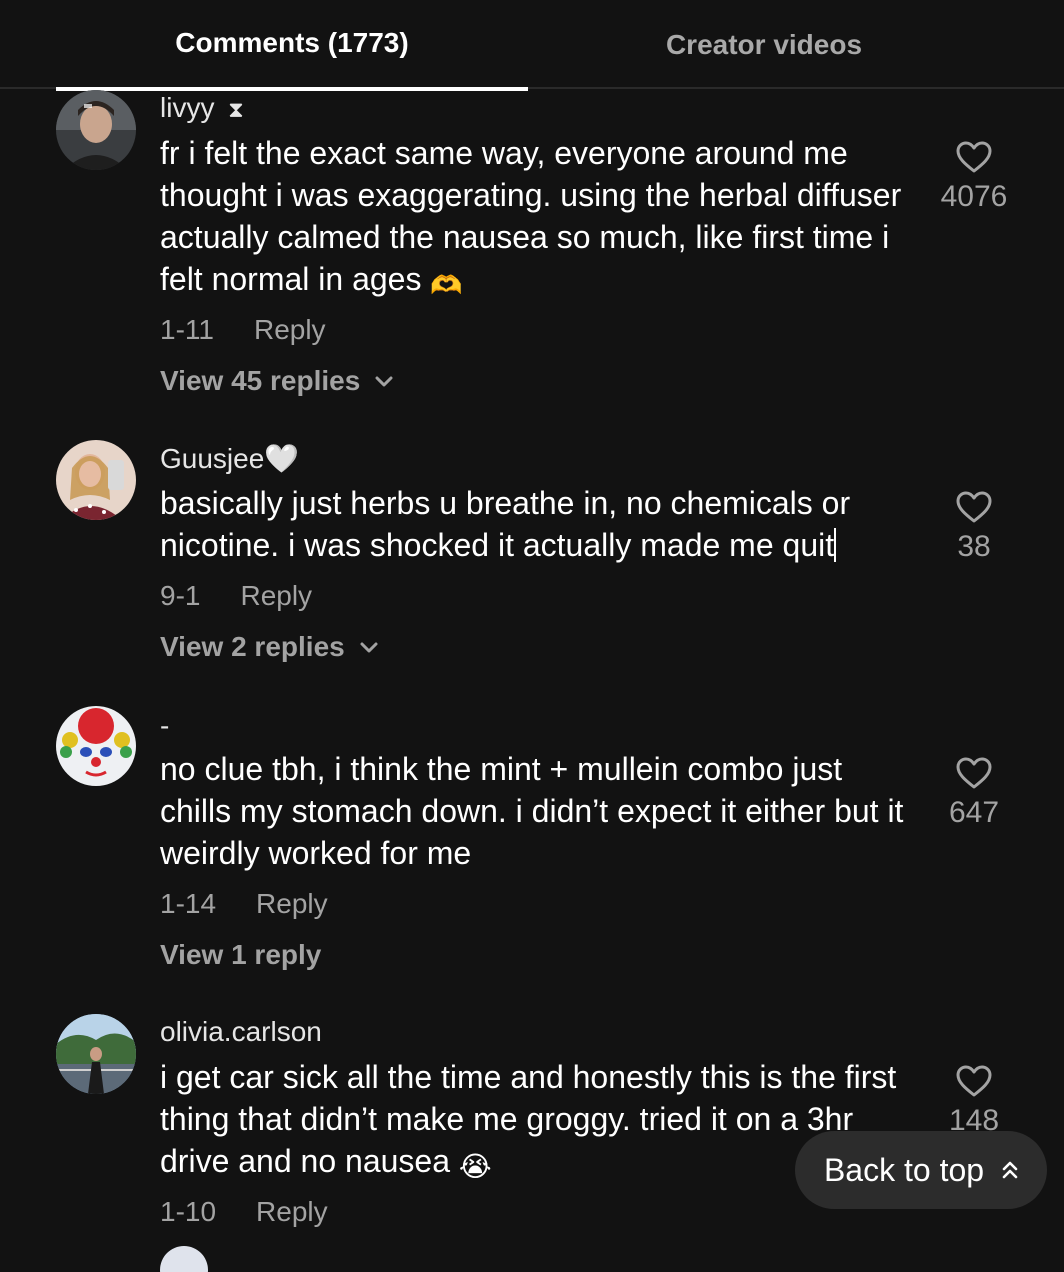 The image size is (1064, 1272). I want to click on view-replies-label: View 45 replies, so click(260, 380).